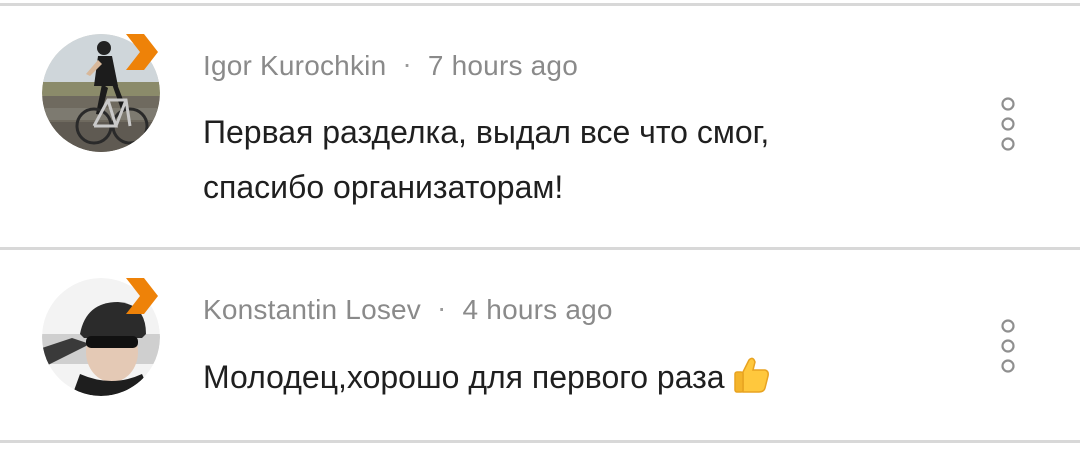 The image size is (1080, 450). What do you see at coordinates (540, 248) in the screenshot?
I see `comment-divider` at bounding box center [540, 248].